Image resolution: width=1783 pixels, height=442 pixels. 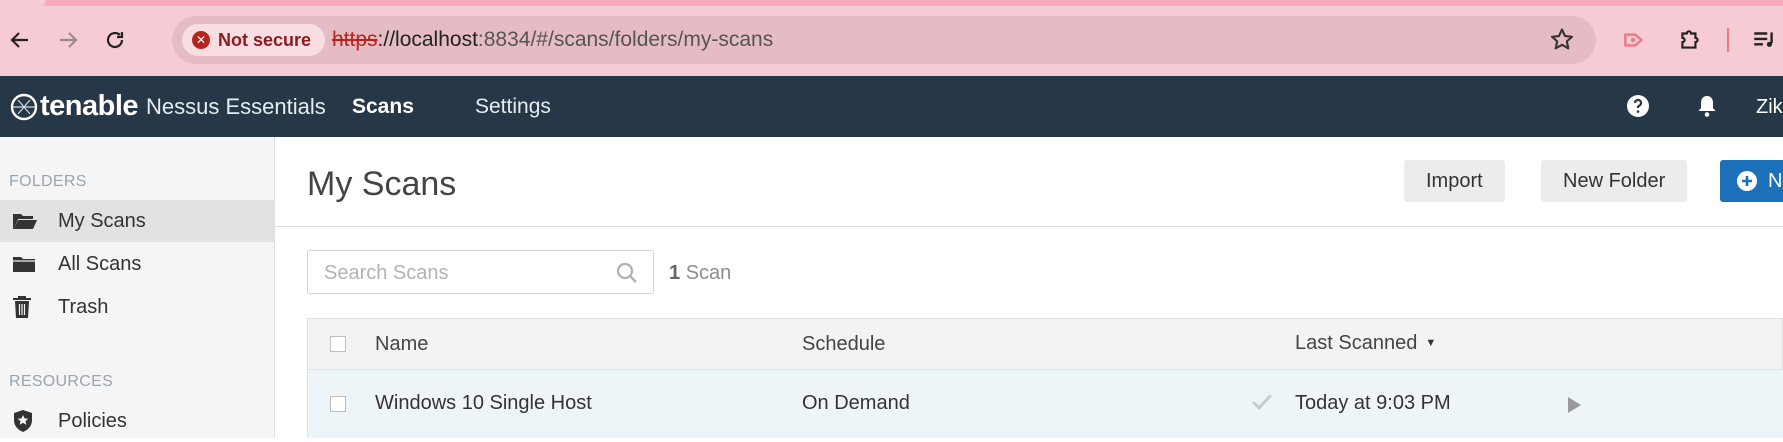 I want to click on nav-settings: Settings, so click(x=513, y=107).